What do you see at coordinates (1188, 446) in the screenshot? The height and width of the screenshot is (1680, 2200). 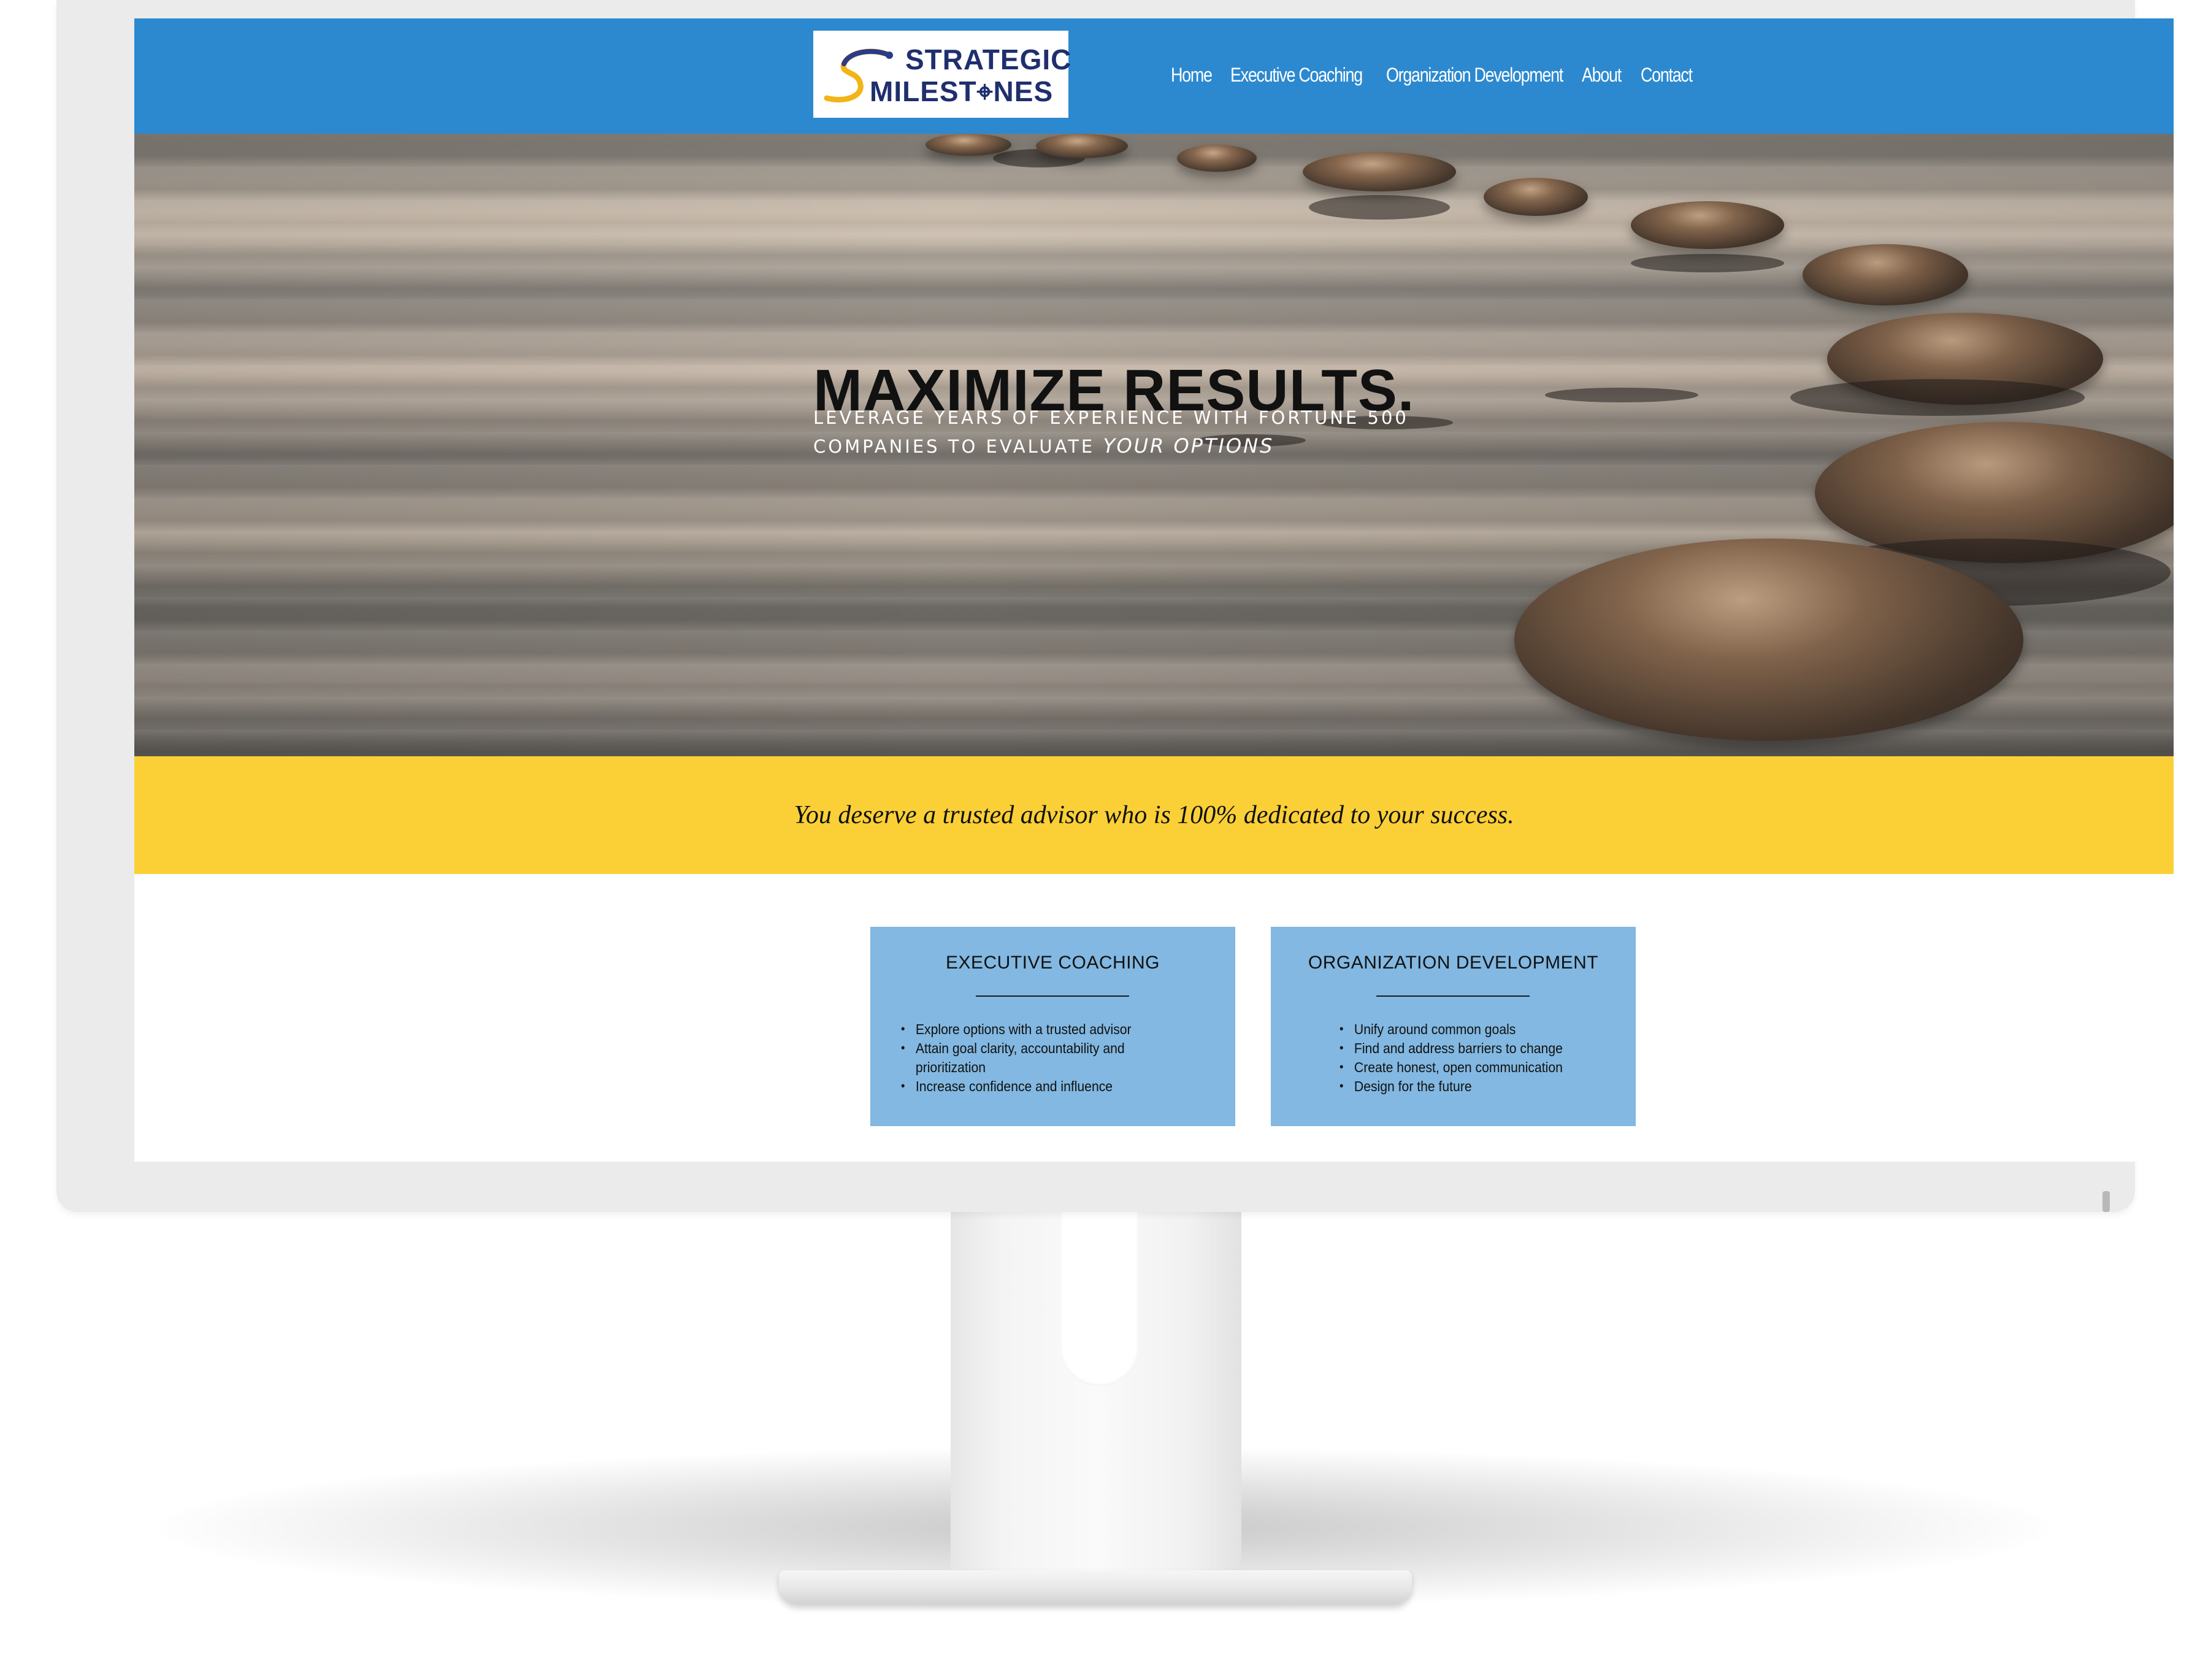 I see `hero-subtitle-emphasis: YOUR OPTIONS` at bounding box center [1188, 446].